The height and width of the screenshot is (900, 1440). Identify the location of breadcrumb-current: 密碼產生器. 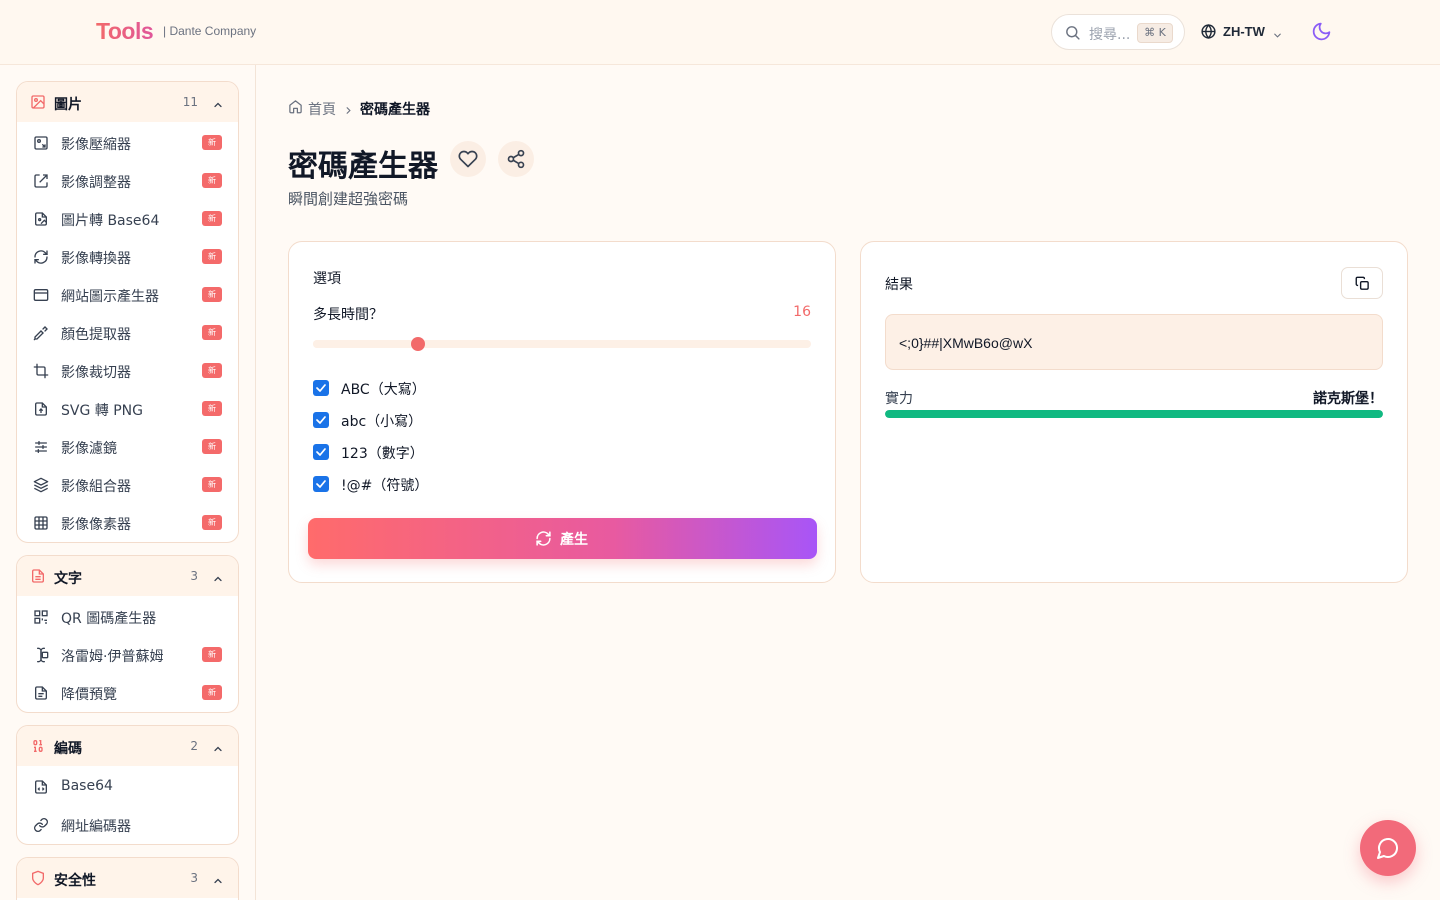
(395, 110).